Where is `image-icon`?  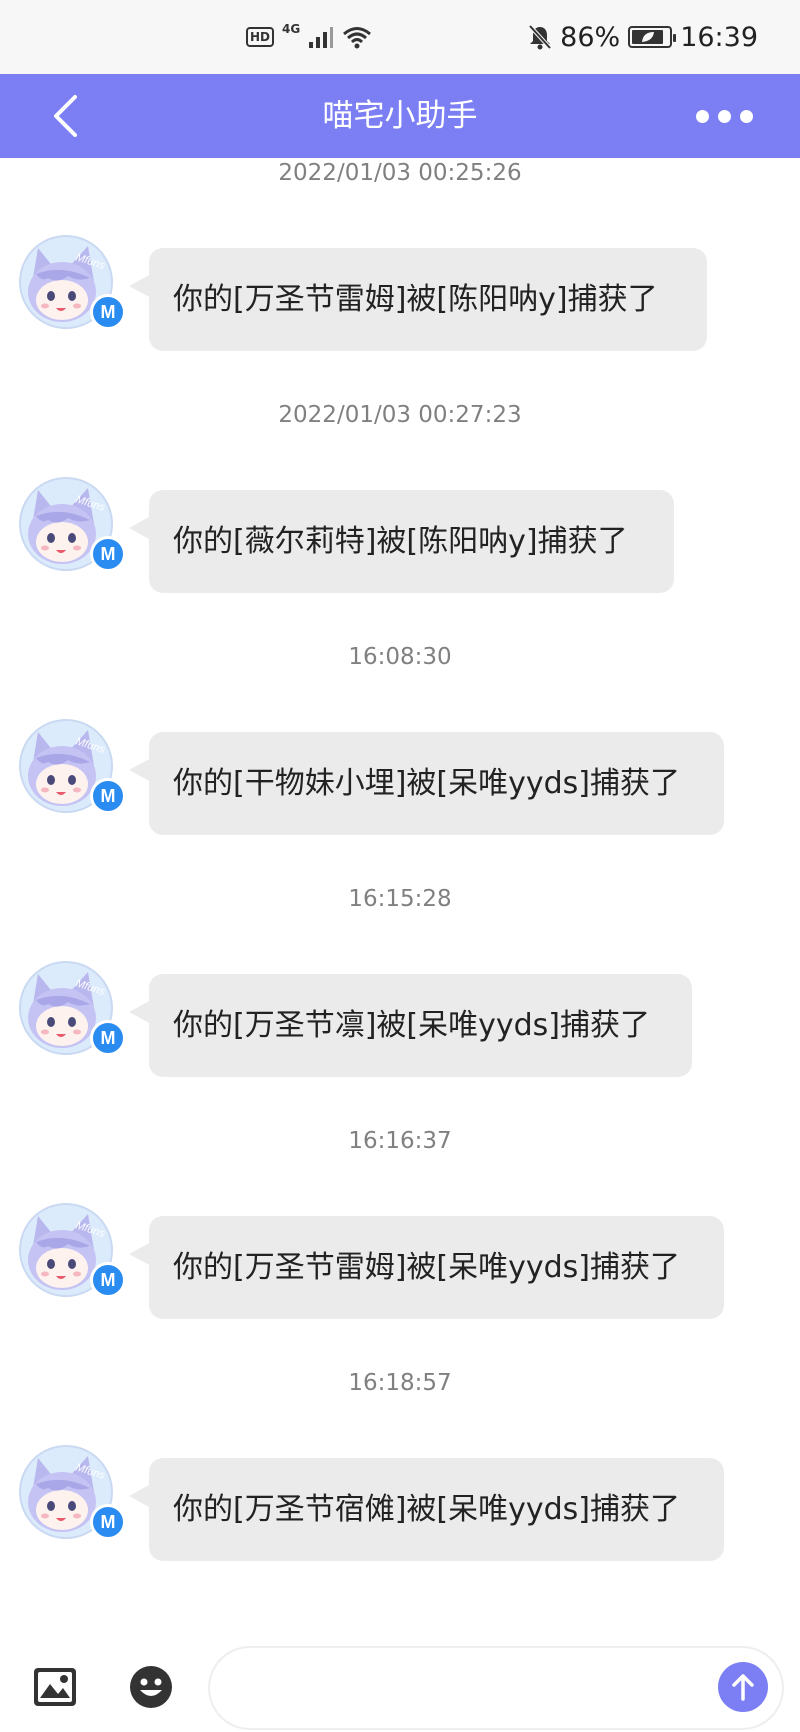
image-icon is located at coordinates (55, 1687).